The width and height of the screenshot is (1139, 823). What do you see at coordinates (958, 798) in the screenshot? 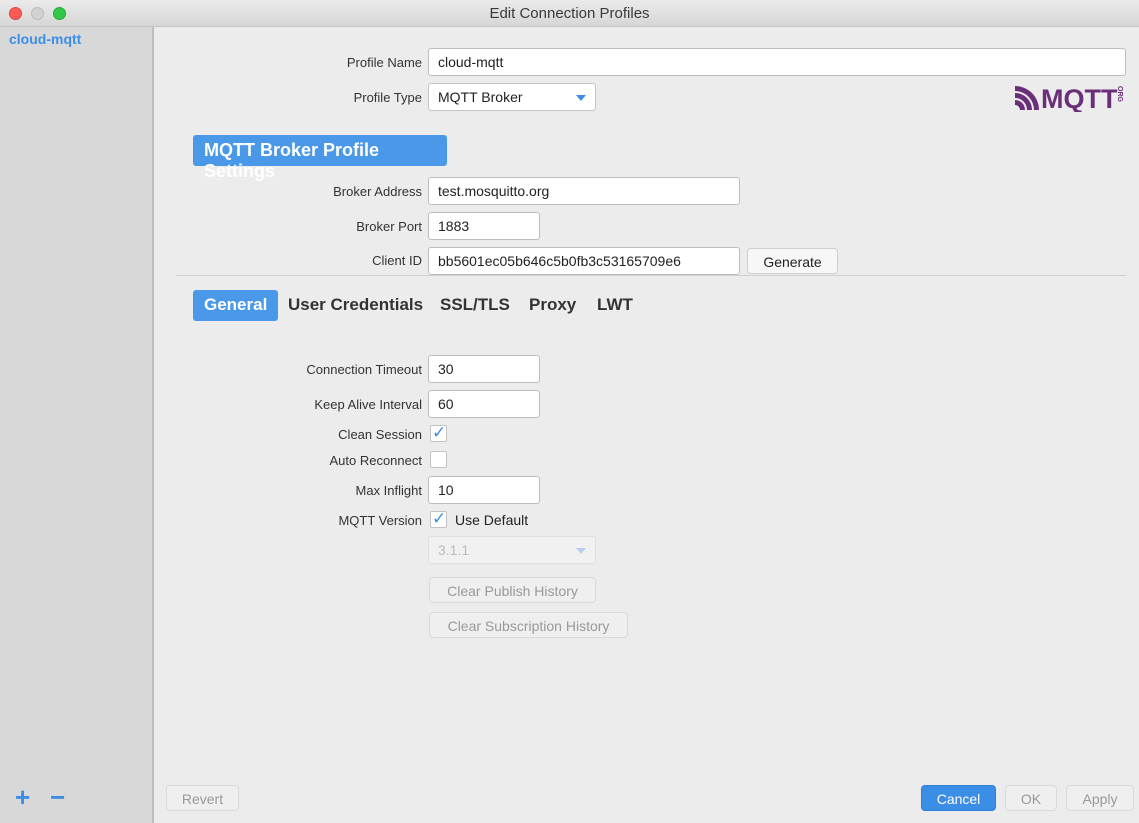
I see `cancel-button: Cancel` at bounding box center [958, 798].